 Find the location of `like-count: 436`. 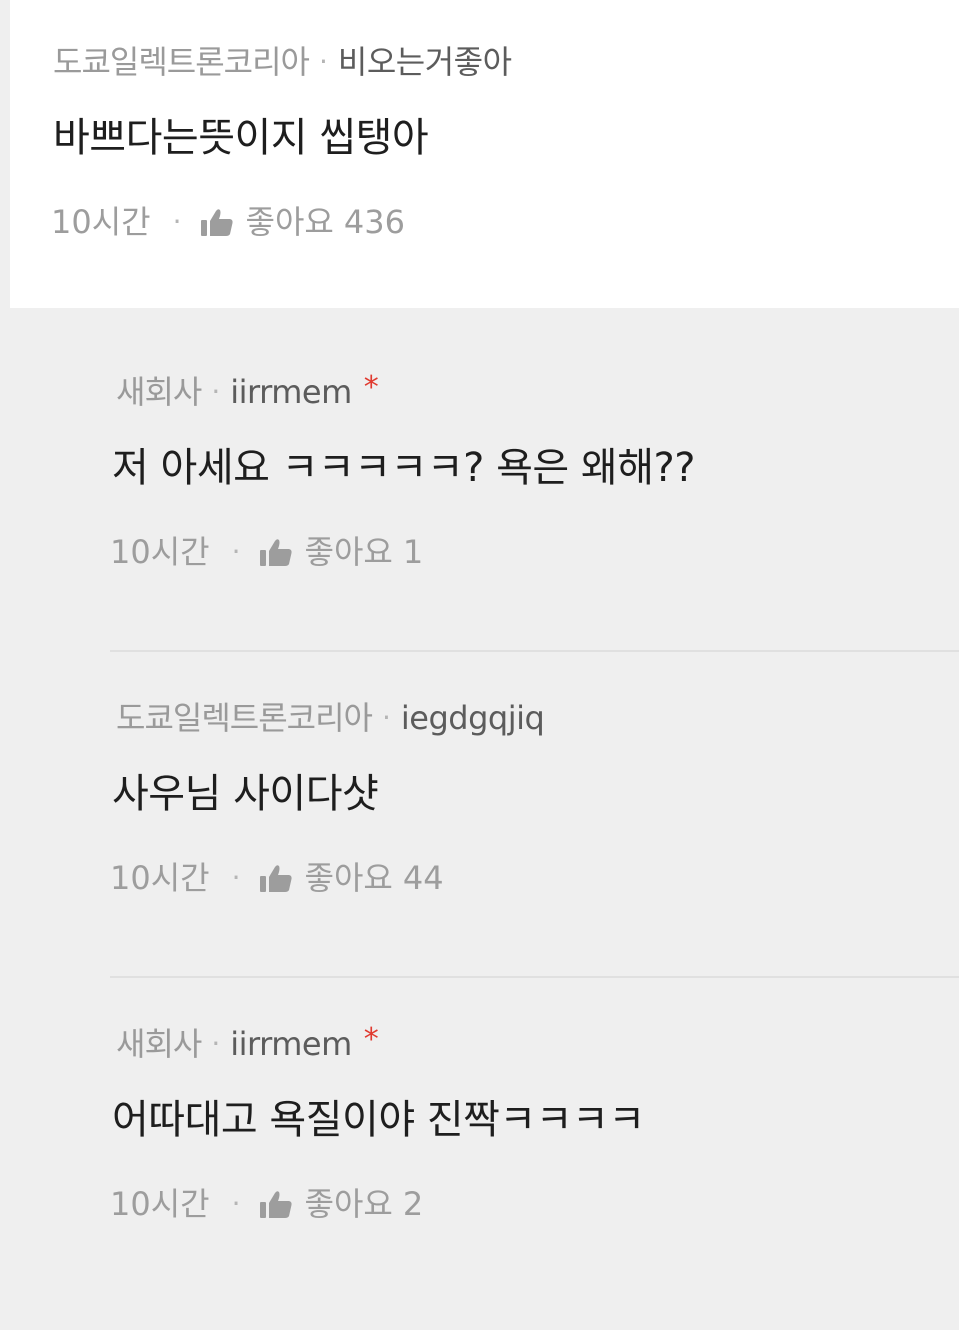

like-count: 436 is located at coordinates (374, 222).